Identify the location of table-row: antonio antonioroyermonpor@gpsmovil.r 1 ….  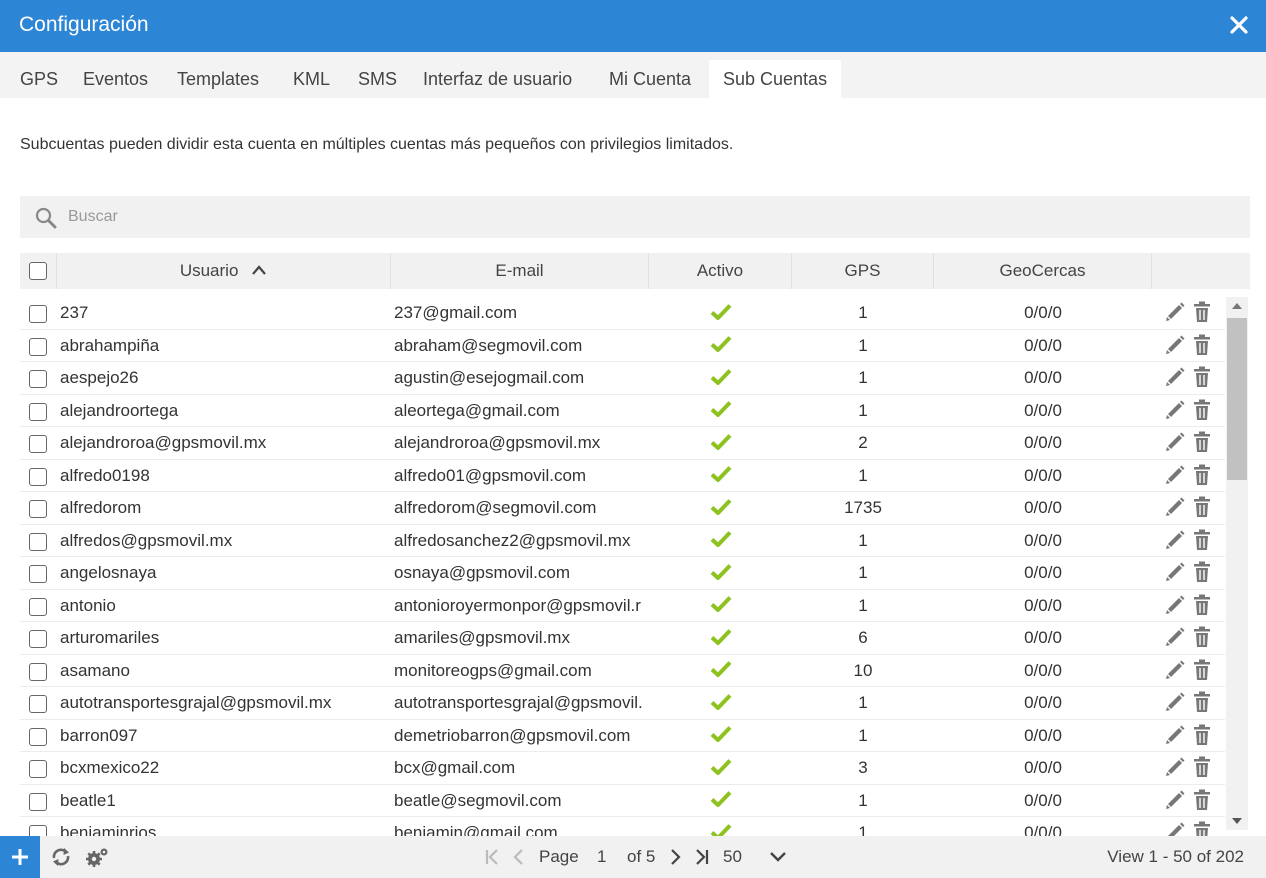
(622, 606).